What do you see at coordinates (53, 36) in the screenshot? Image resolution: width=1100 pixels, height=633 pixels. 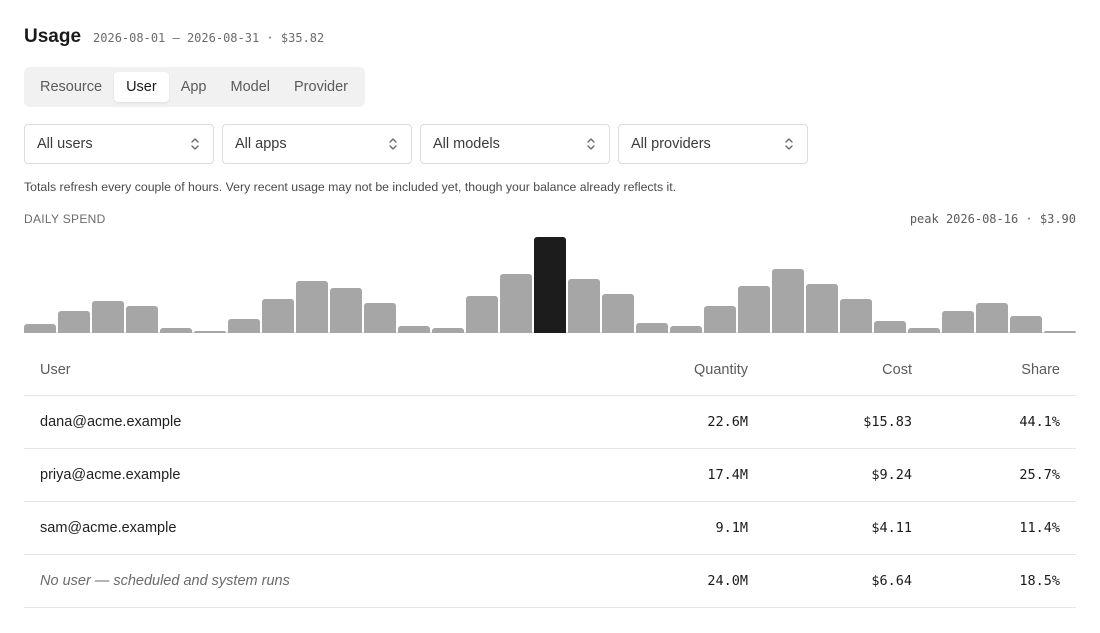 I see `page-title: Usage` at bounding box center [53, 36].